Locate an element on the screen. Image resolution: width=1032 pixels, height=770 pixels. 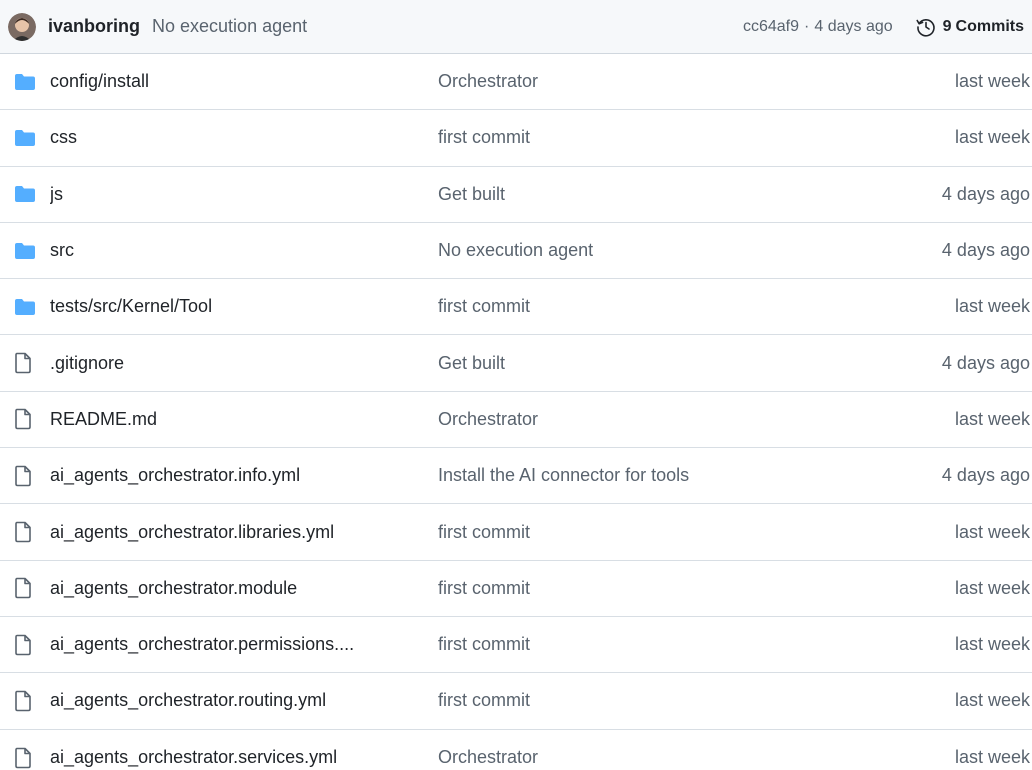
commit-author-link: ivanboring is located at coordinates (94, 26).